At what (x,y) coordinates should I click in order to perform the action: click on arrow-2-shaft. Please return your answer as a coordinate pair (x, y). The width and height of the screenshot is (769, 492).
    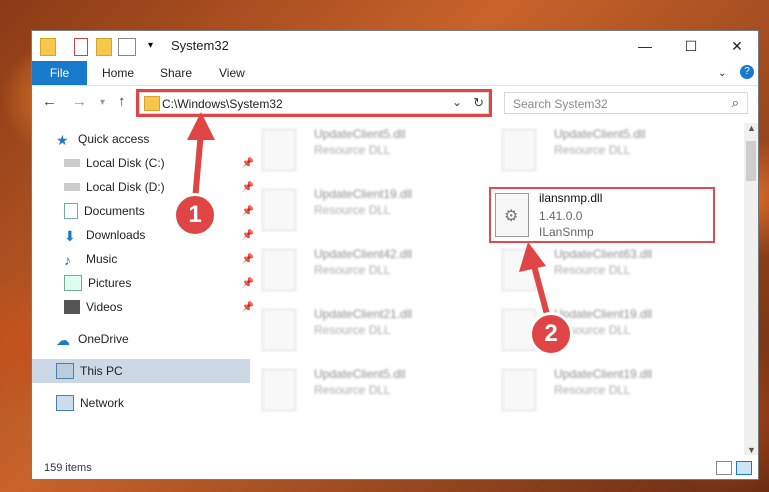
    Looking at the image, I should click on (540, 290).